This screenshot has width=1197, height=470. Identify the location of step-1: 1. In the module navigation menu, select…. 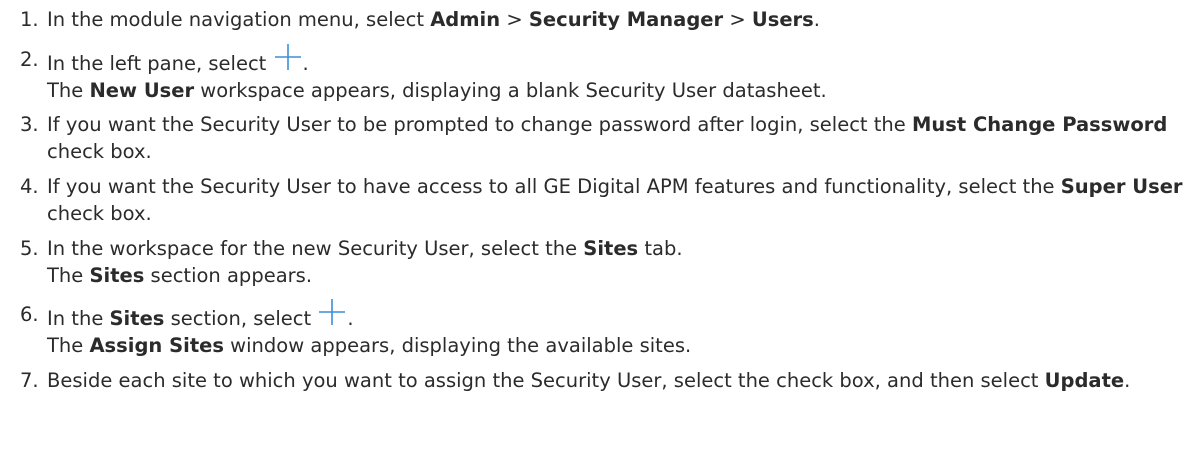
(598, 19).